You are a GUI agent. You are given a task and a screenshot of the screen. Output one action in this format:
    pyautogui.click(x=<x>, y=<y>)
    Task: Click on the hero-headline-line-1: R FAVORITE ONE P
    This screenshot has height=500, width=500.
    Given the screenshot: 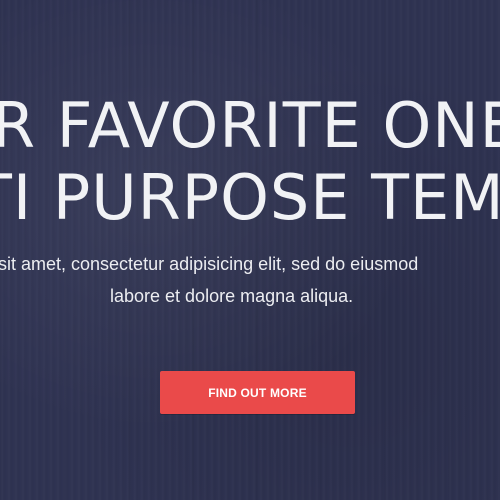 What is the action you would take?
    pyautogui.click(x=250, y=125)
    